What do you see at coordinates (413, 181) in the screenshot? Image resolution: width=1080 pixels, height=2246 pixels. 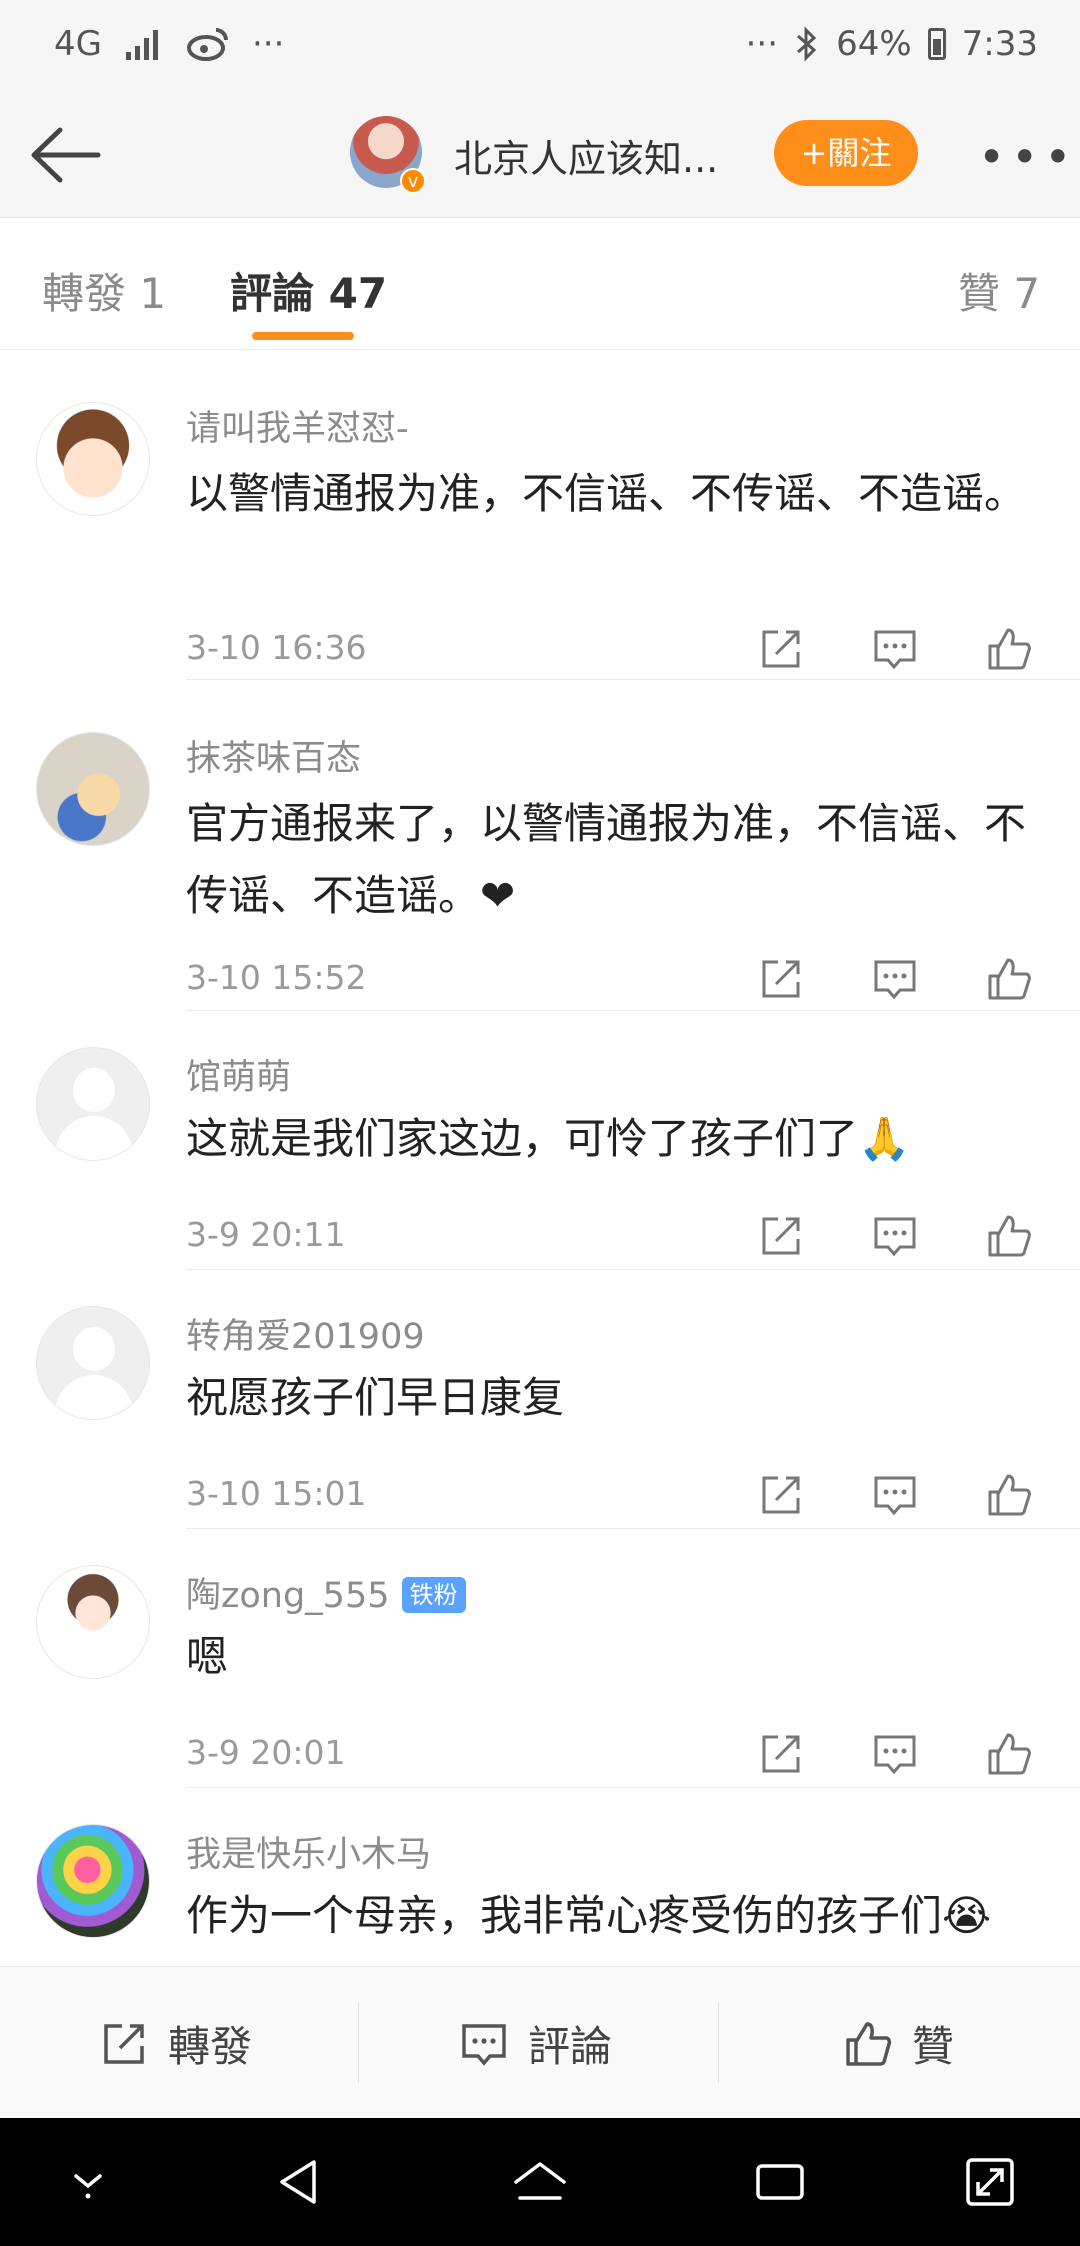 I see `verified-badge-icon: v` at bounding box center [413, 181].